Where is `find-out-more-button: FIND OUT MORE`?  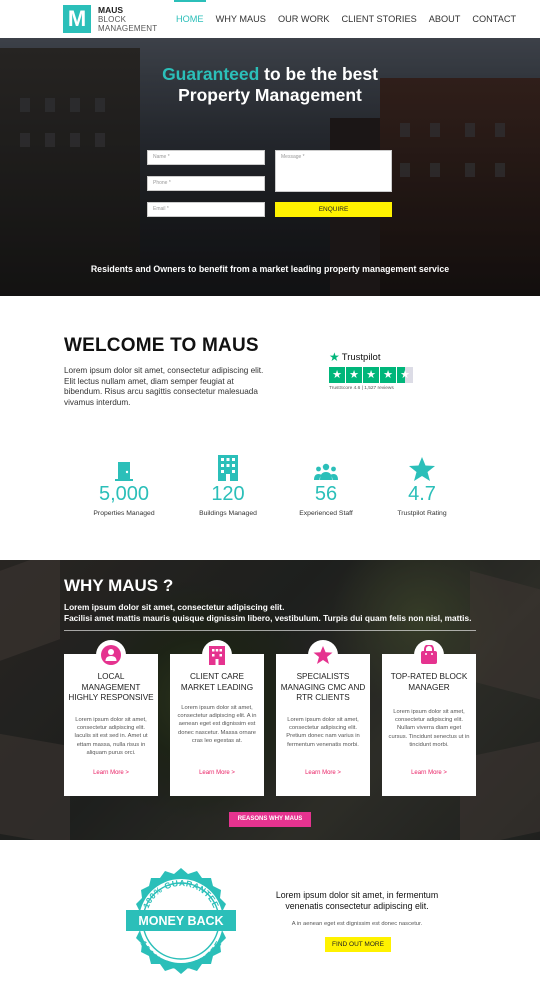 find-out-more-button: FIND OUT MORE is located at coordinates (358, 944).